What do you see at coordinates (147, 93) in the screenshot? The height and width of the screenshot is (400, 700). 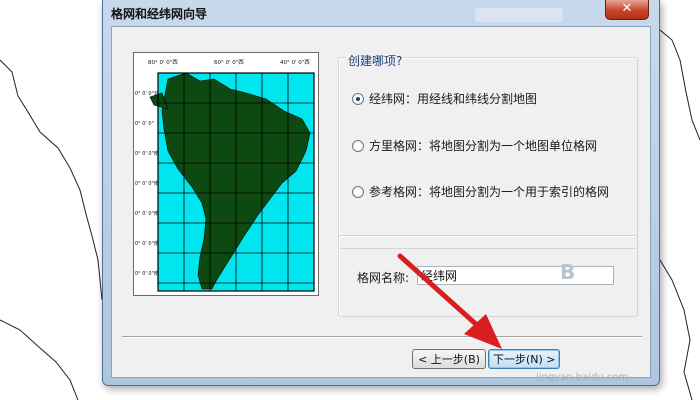 I see `map-left-label: 0° 0' 0"北` at bounding box center [147, 93].